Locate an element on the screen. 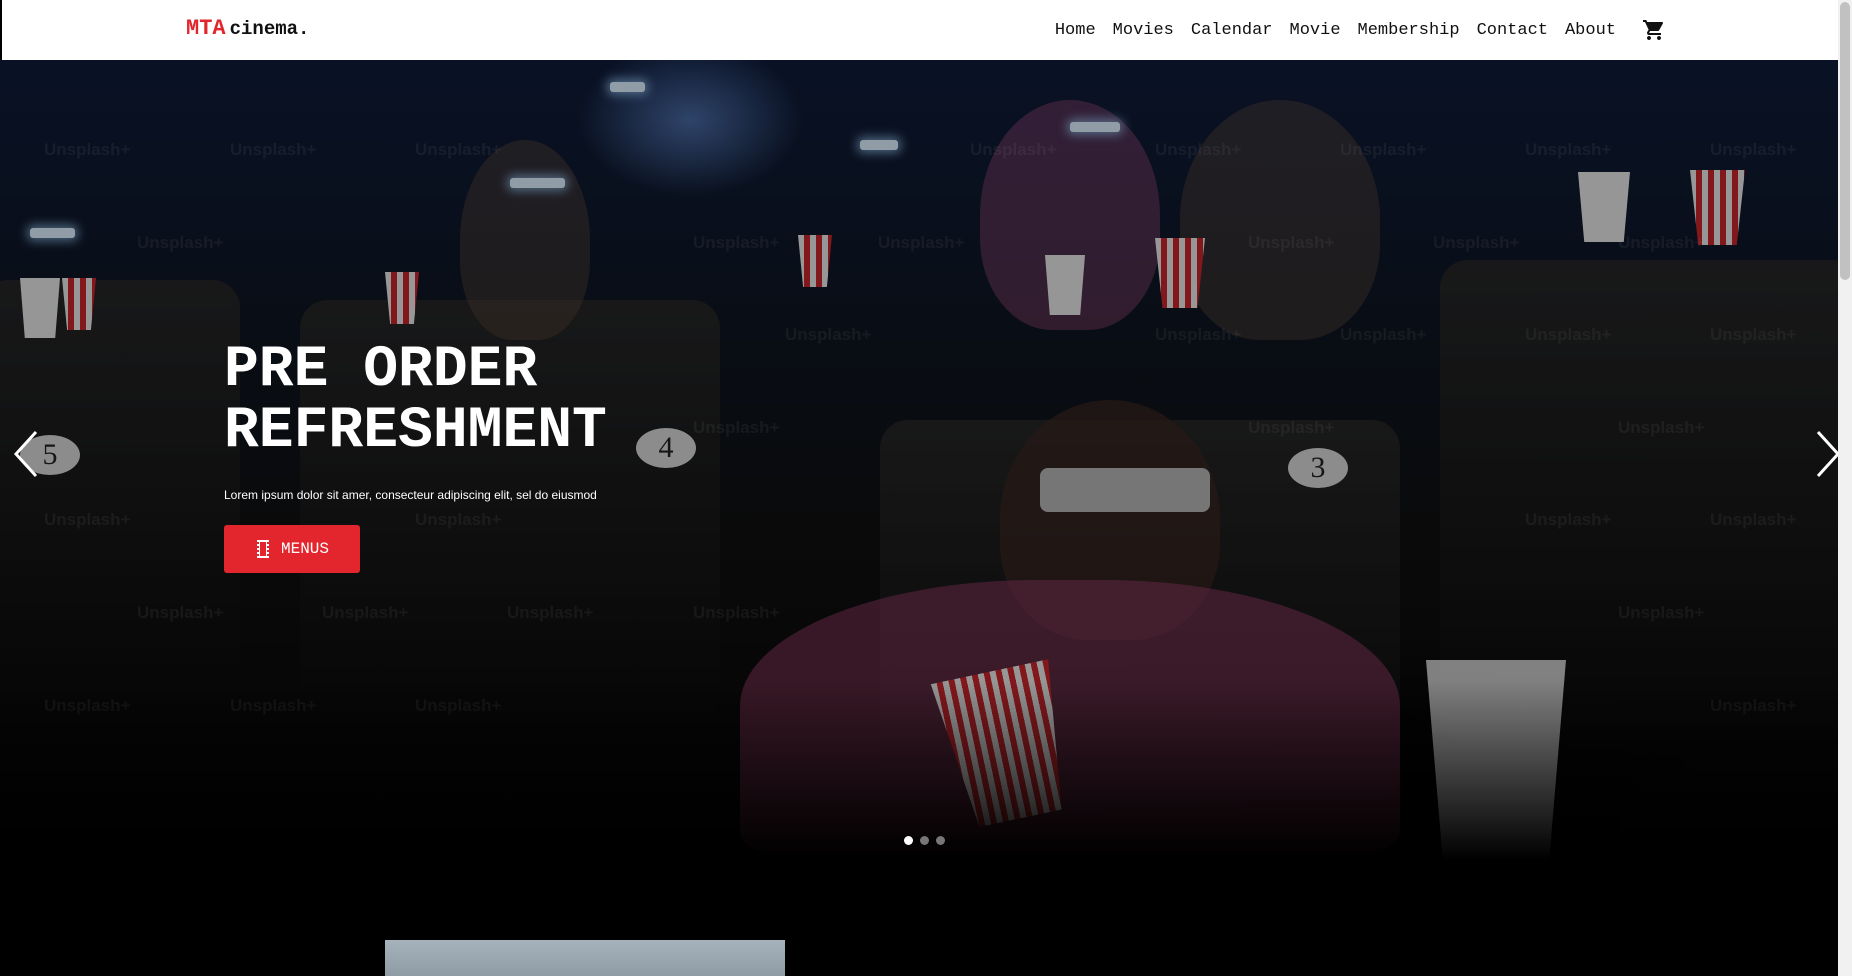  brand-logo: MTA cinema. is located at coordinates (247, 28).